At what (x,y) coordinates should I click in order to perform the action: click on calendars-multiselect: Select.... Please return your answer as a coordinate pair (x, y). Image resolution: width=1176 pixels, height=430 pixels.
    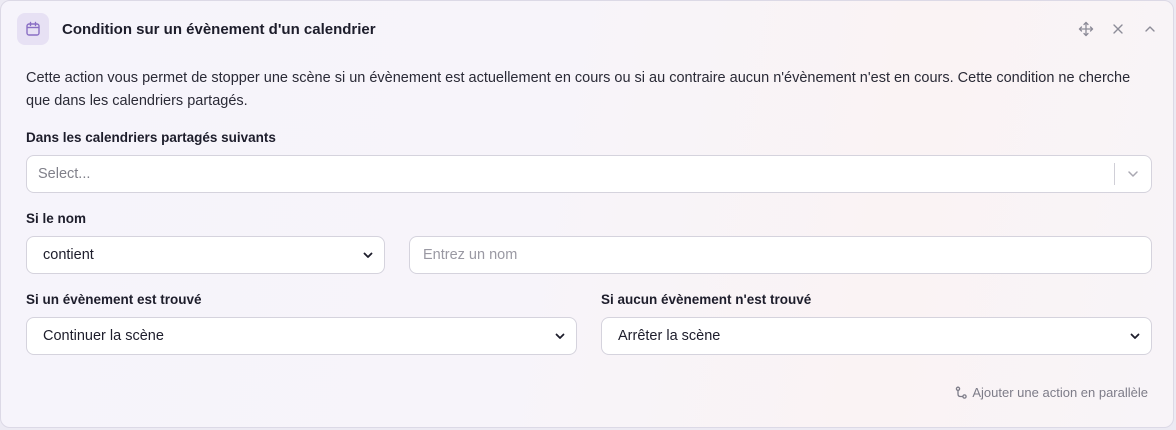
    Looking at the image, I should click on (589, 174).